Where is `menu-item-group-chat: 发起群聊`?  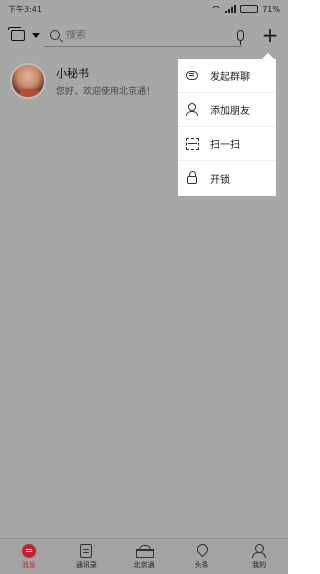
menu-item-group-chat: 发起群聊 is located at coordinates (227, 76).